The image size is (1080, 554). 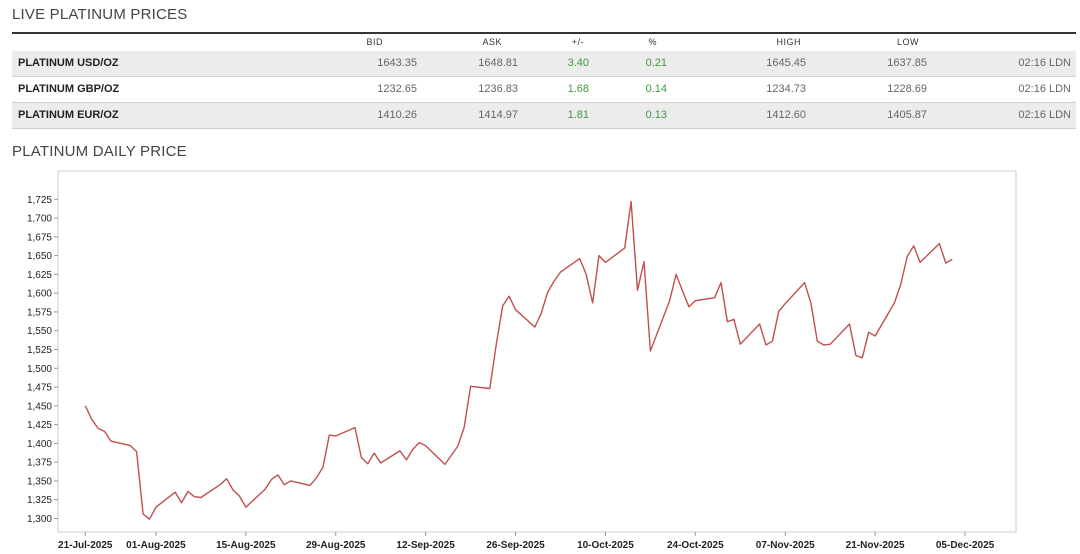 What do you see at coordinates (336, 545) in the screenshot?
I see `x-tick-label: 29-Aug-2025` at bounding box center [336, 545].